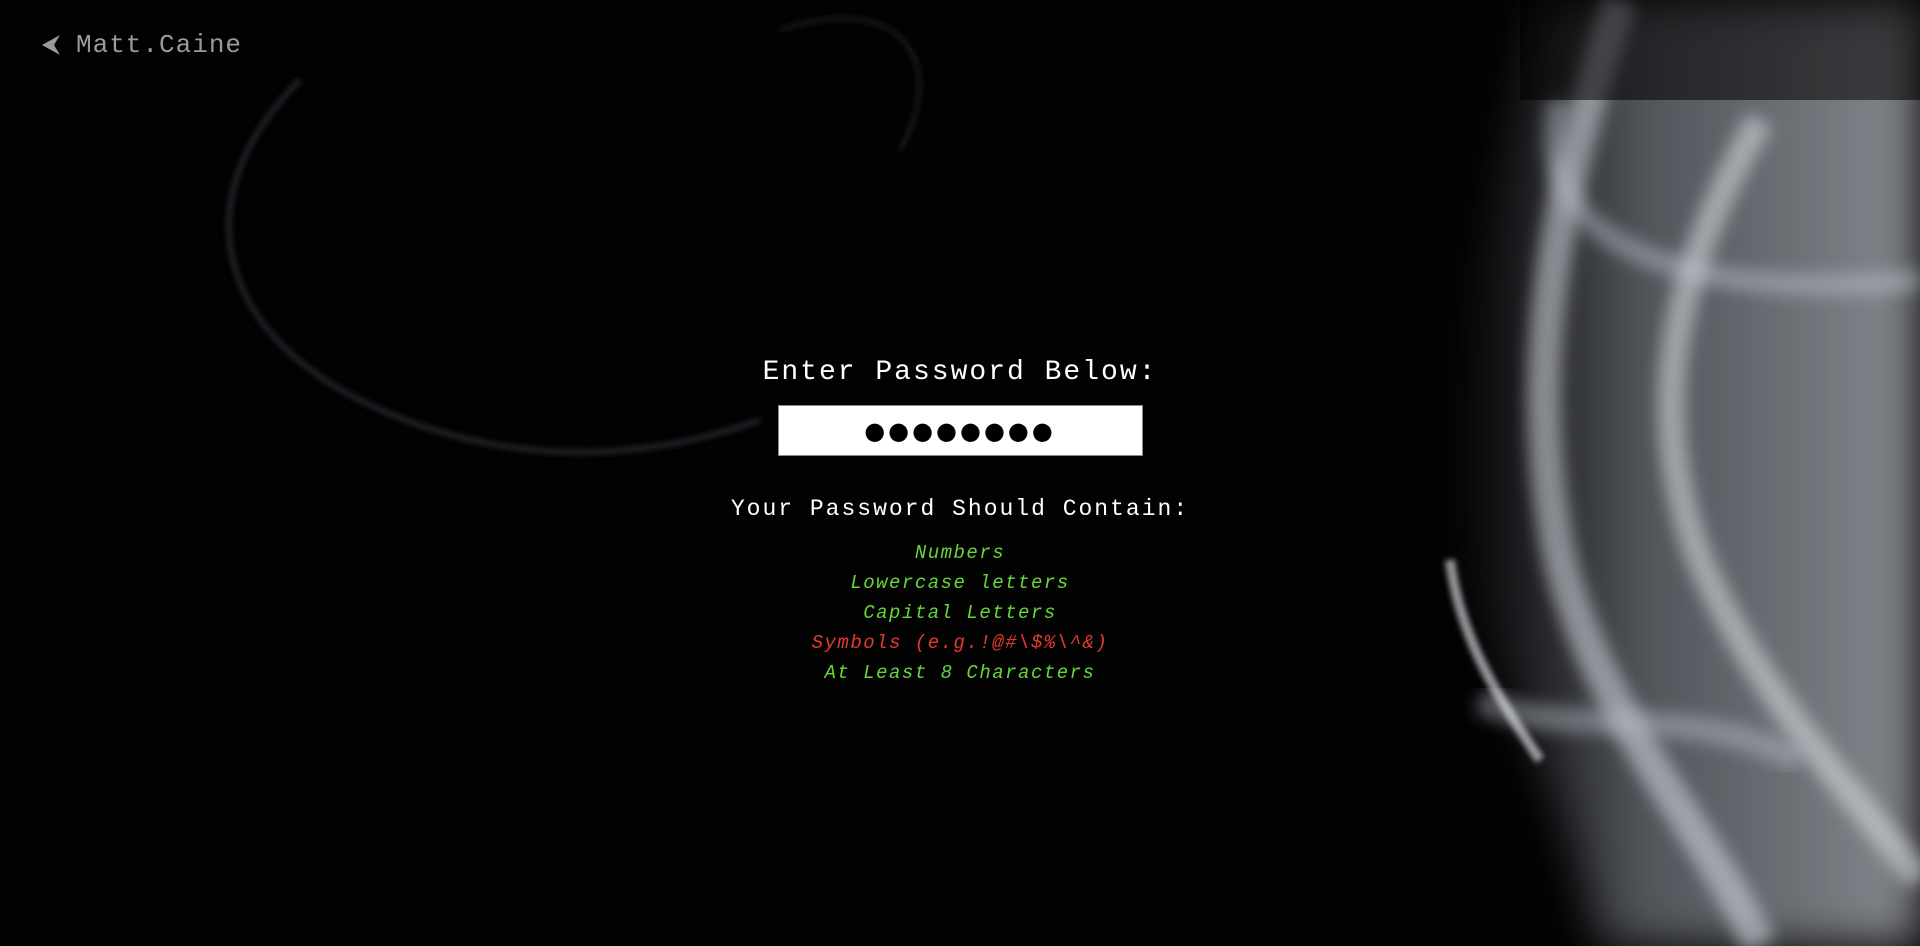  Describe the element at coordinates (960, 509) in the screenshot. I see `requirements-title: Your Password Should Contain:` at that location.